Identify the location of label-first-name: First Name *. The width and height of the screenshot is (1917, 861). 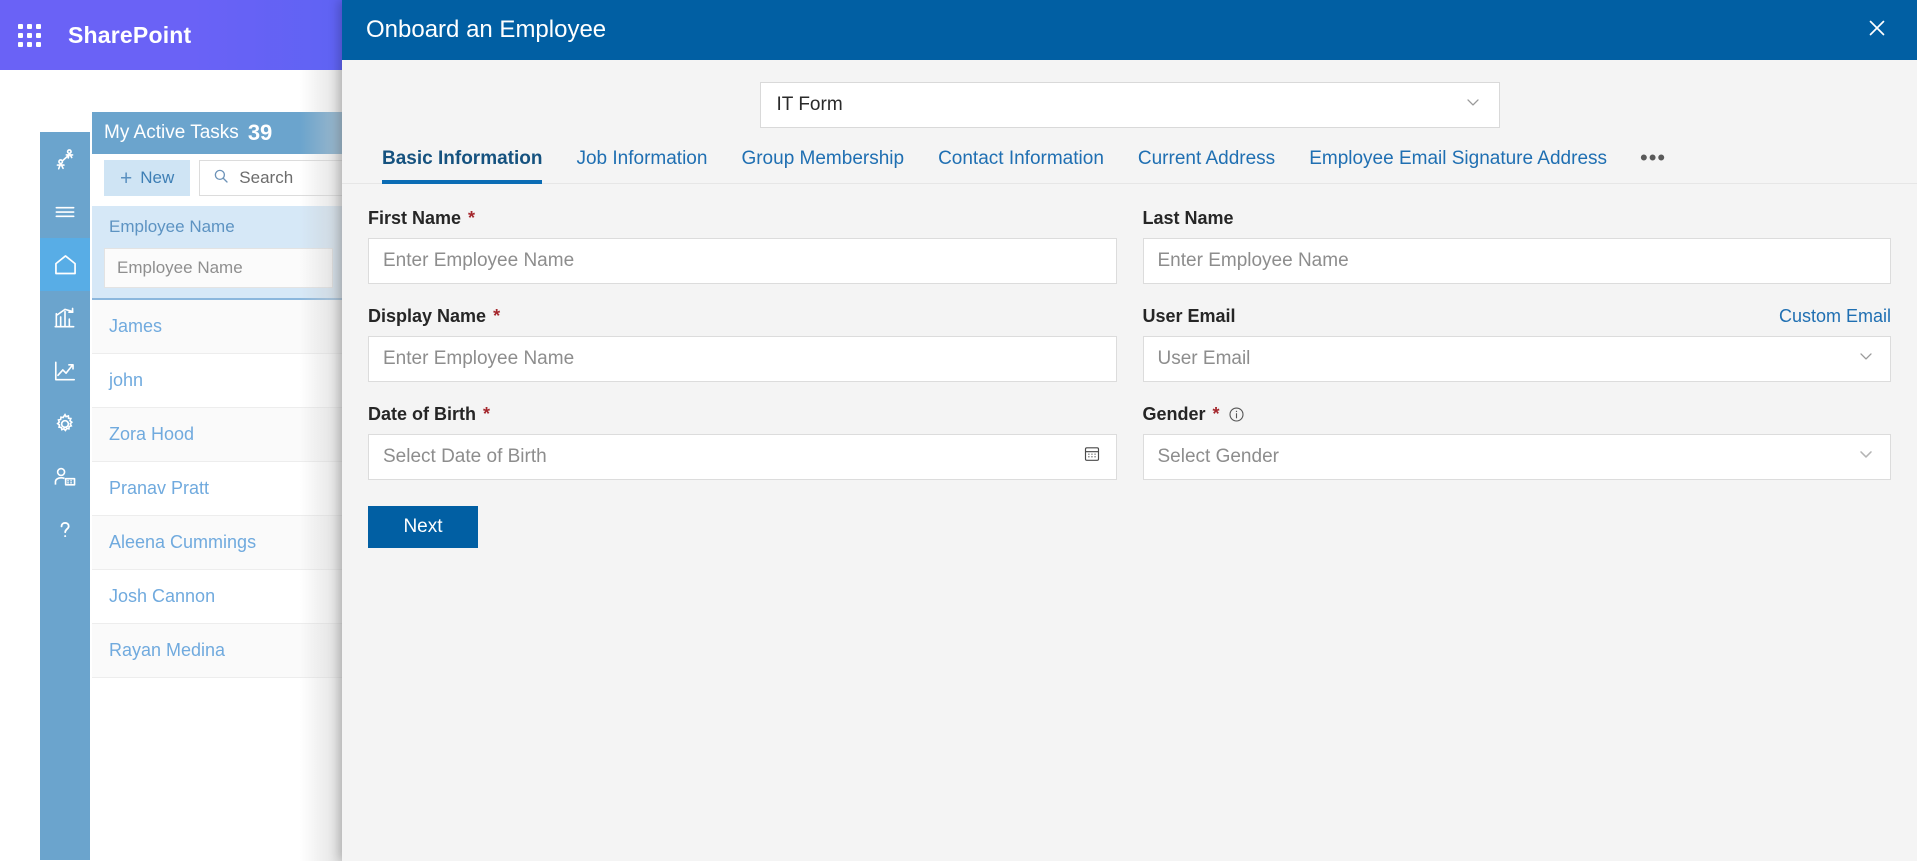
(421, 218).